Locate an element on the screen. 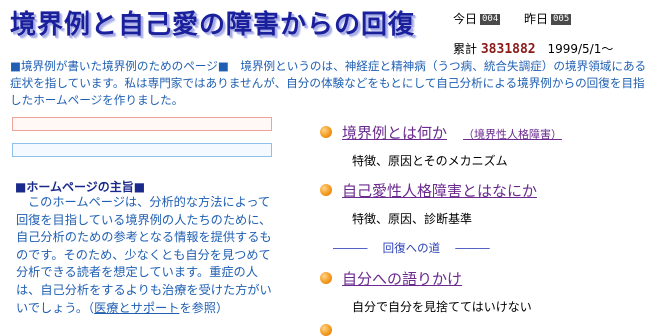 The image size is (660, 336). menu-link-borderline-note: （境界性人格障害） is located at coordinates (513, 134).